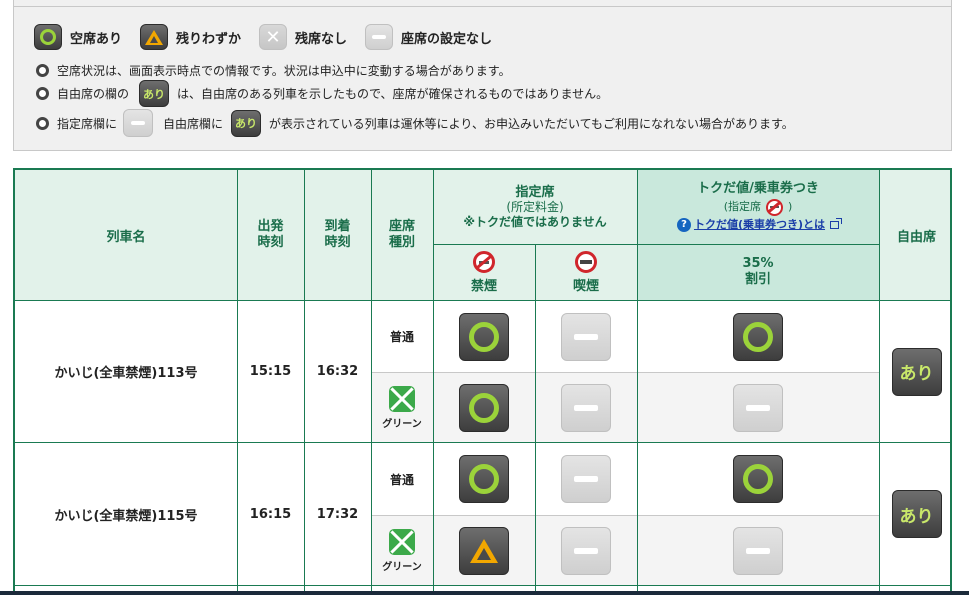 This screenshot has width=969, height=595. I want to click on legend-items: 空席あり 残りわずか ✕ 残席なし 座席の設定なし, so click(272, 37).